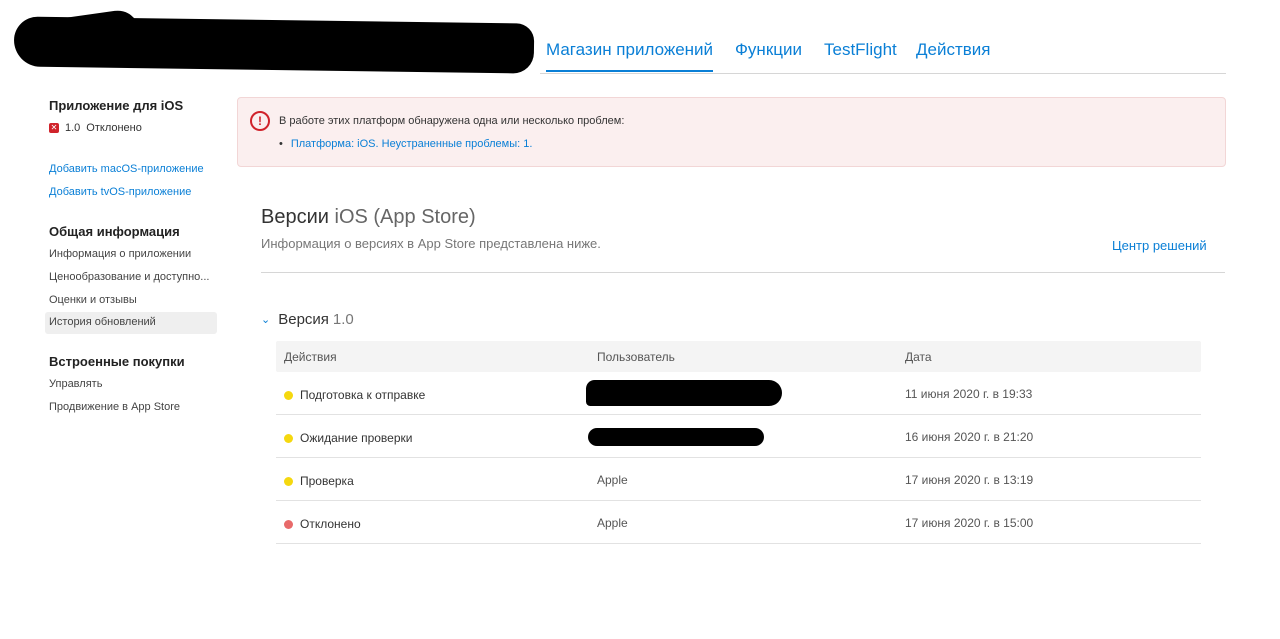 The width and height of the screenshot is (1280, 639). Describe the element at coordinates (73, 128) in the screenshot. I see `app-status-version: 1.0` at that location.